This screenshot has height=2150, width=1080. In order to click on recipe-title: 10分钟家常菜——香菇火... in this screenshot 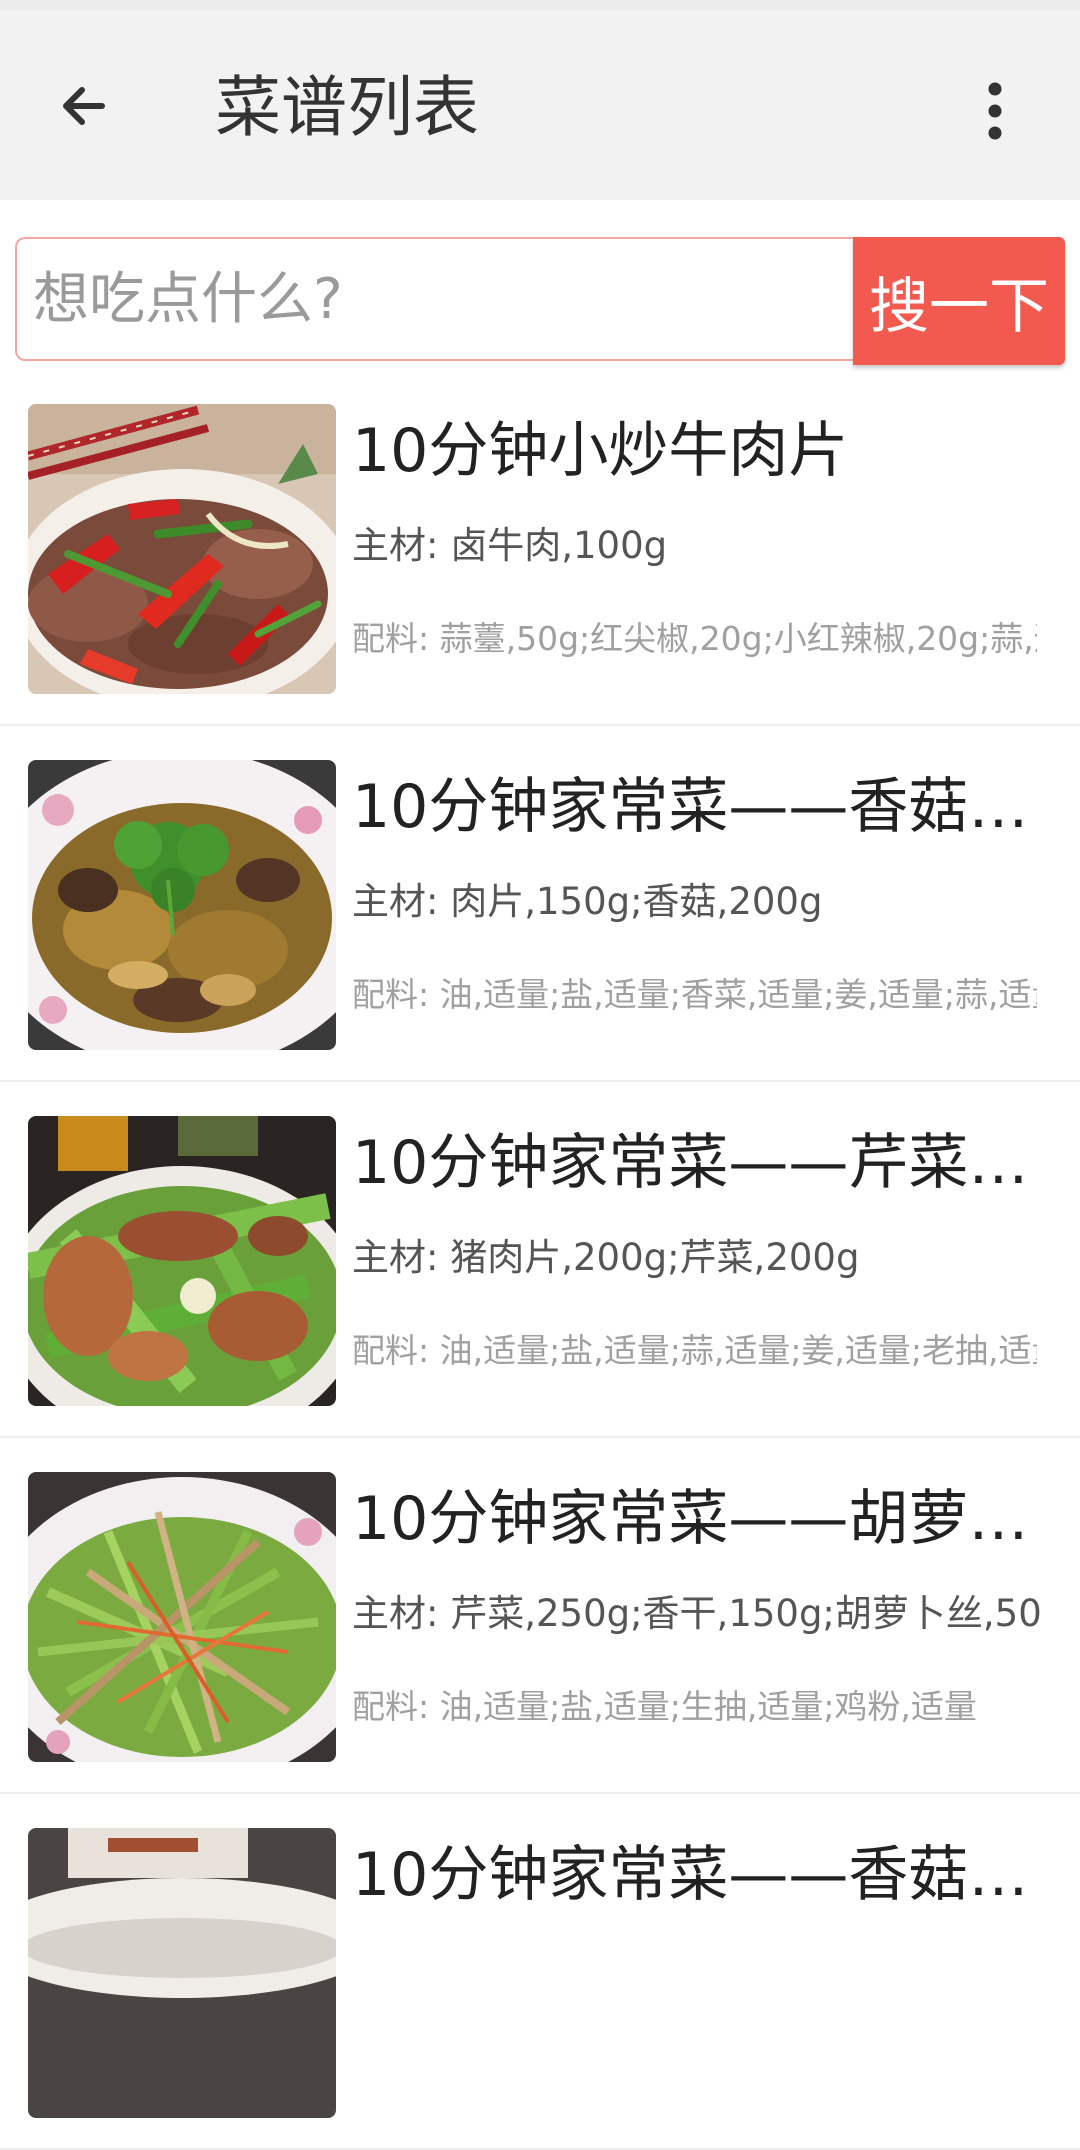, I will do `click(697, 1875)`.